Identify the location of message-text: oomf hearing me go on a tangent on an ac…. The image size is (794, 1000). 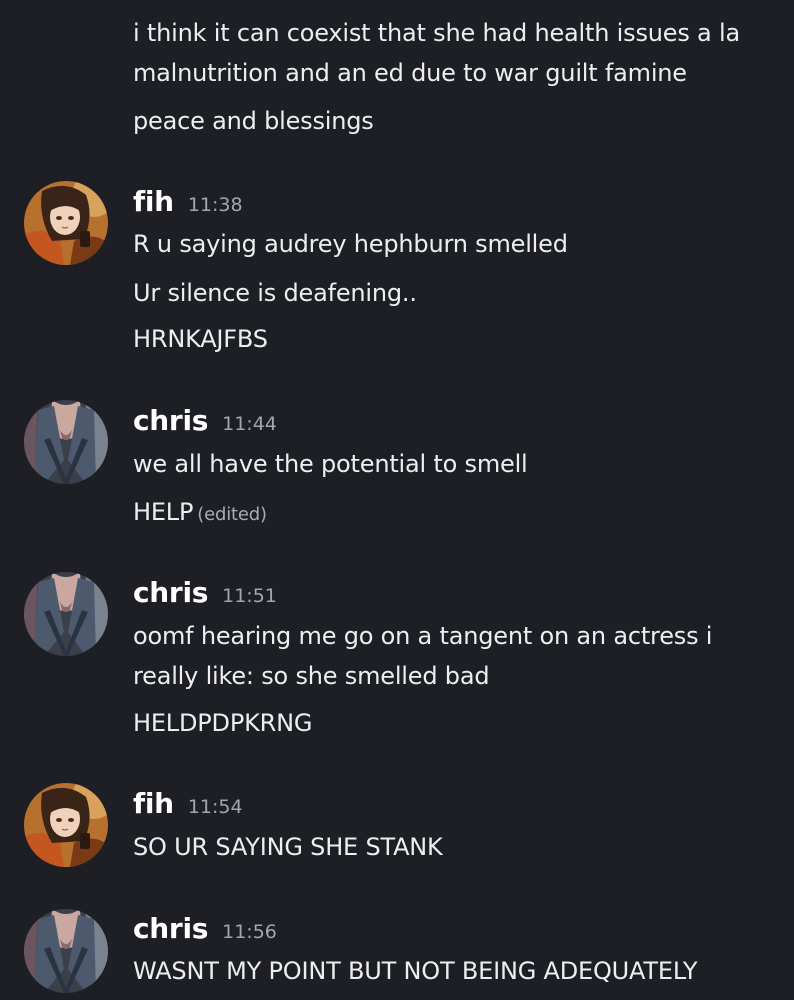
(423, 636).